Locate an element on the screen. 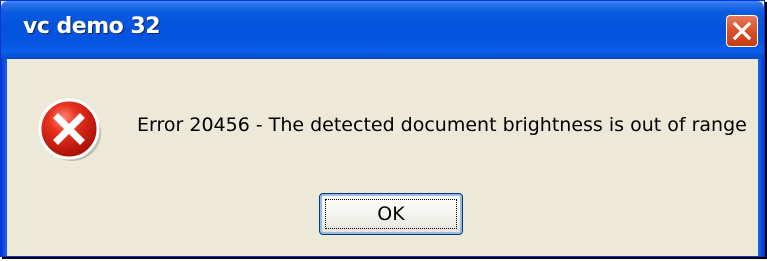 The height and width of the screenshot is (261, 767). window-border-left is located at coordinates (4, 157).